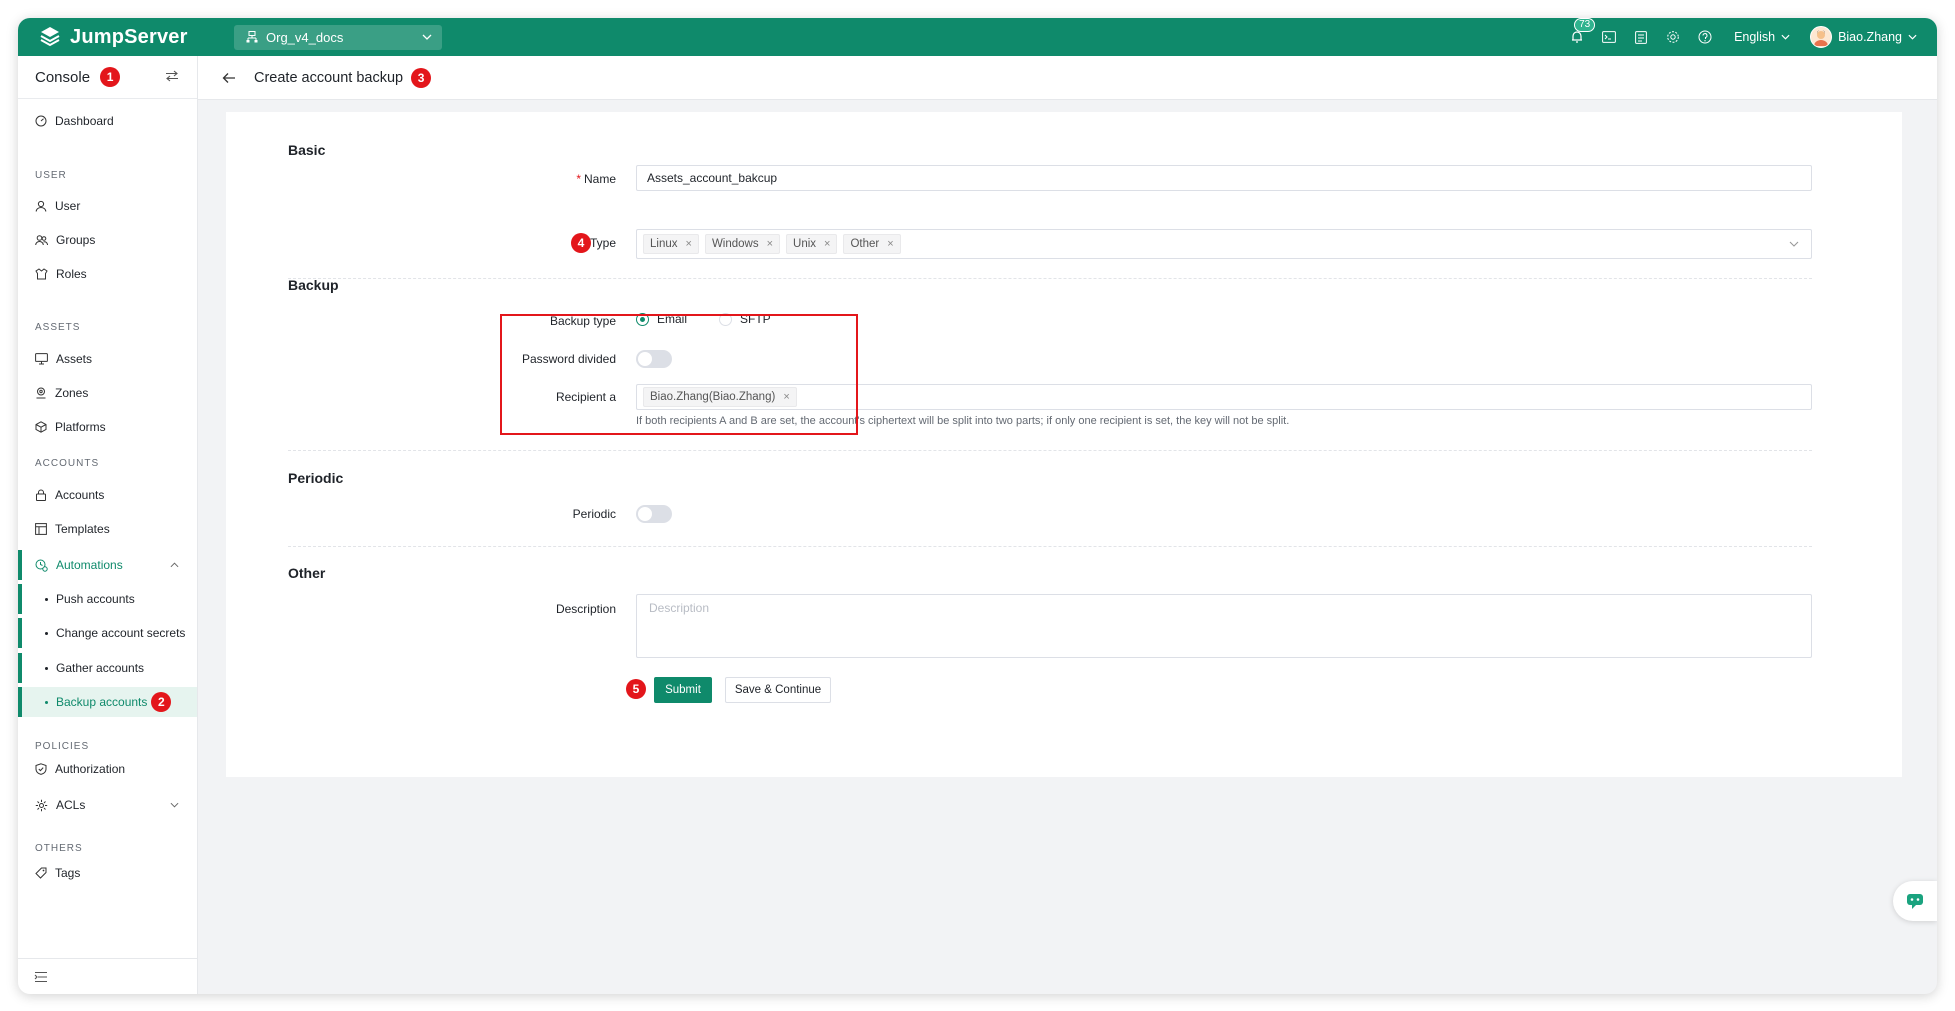  Describe the element at coordinates (305, 37) in the screenshot. I see `org-name: Org_v4_docs` at that location.